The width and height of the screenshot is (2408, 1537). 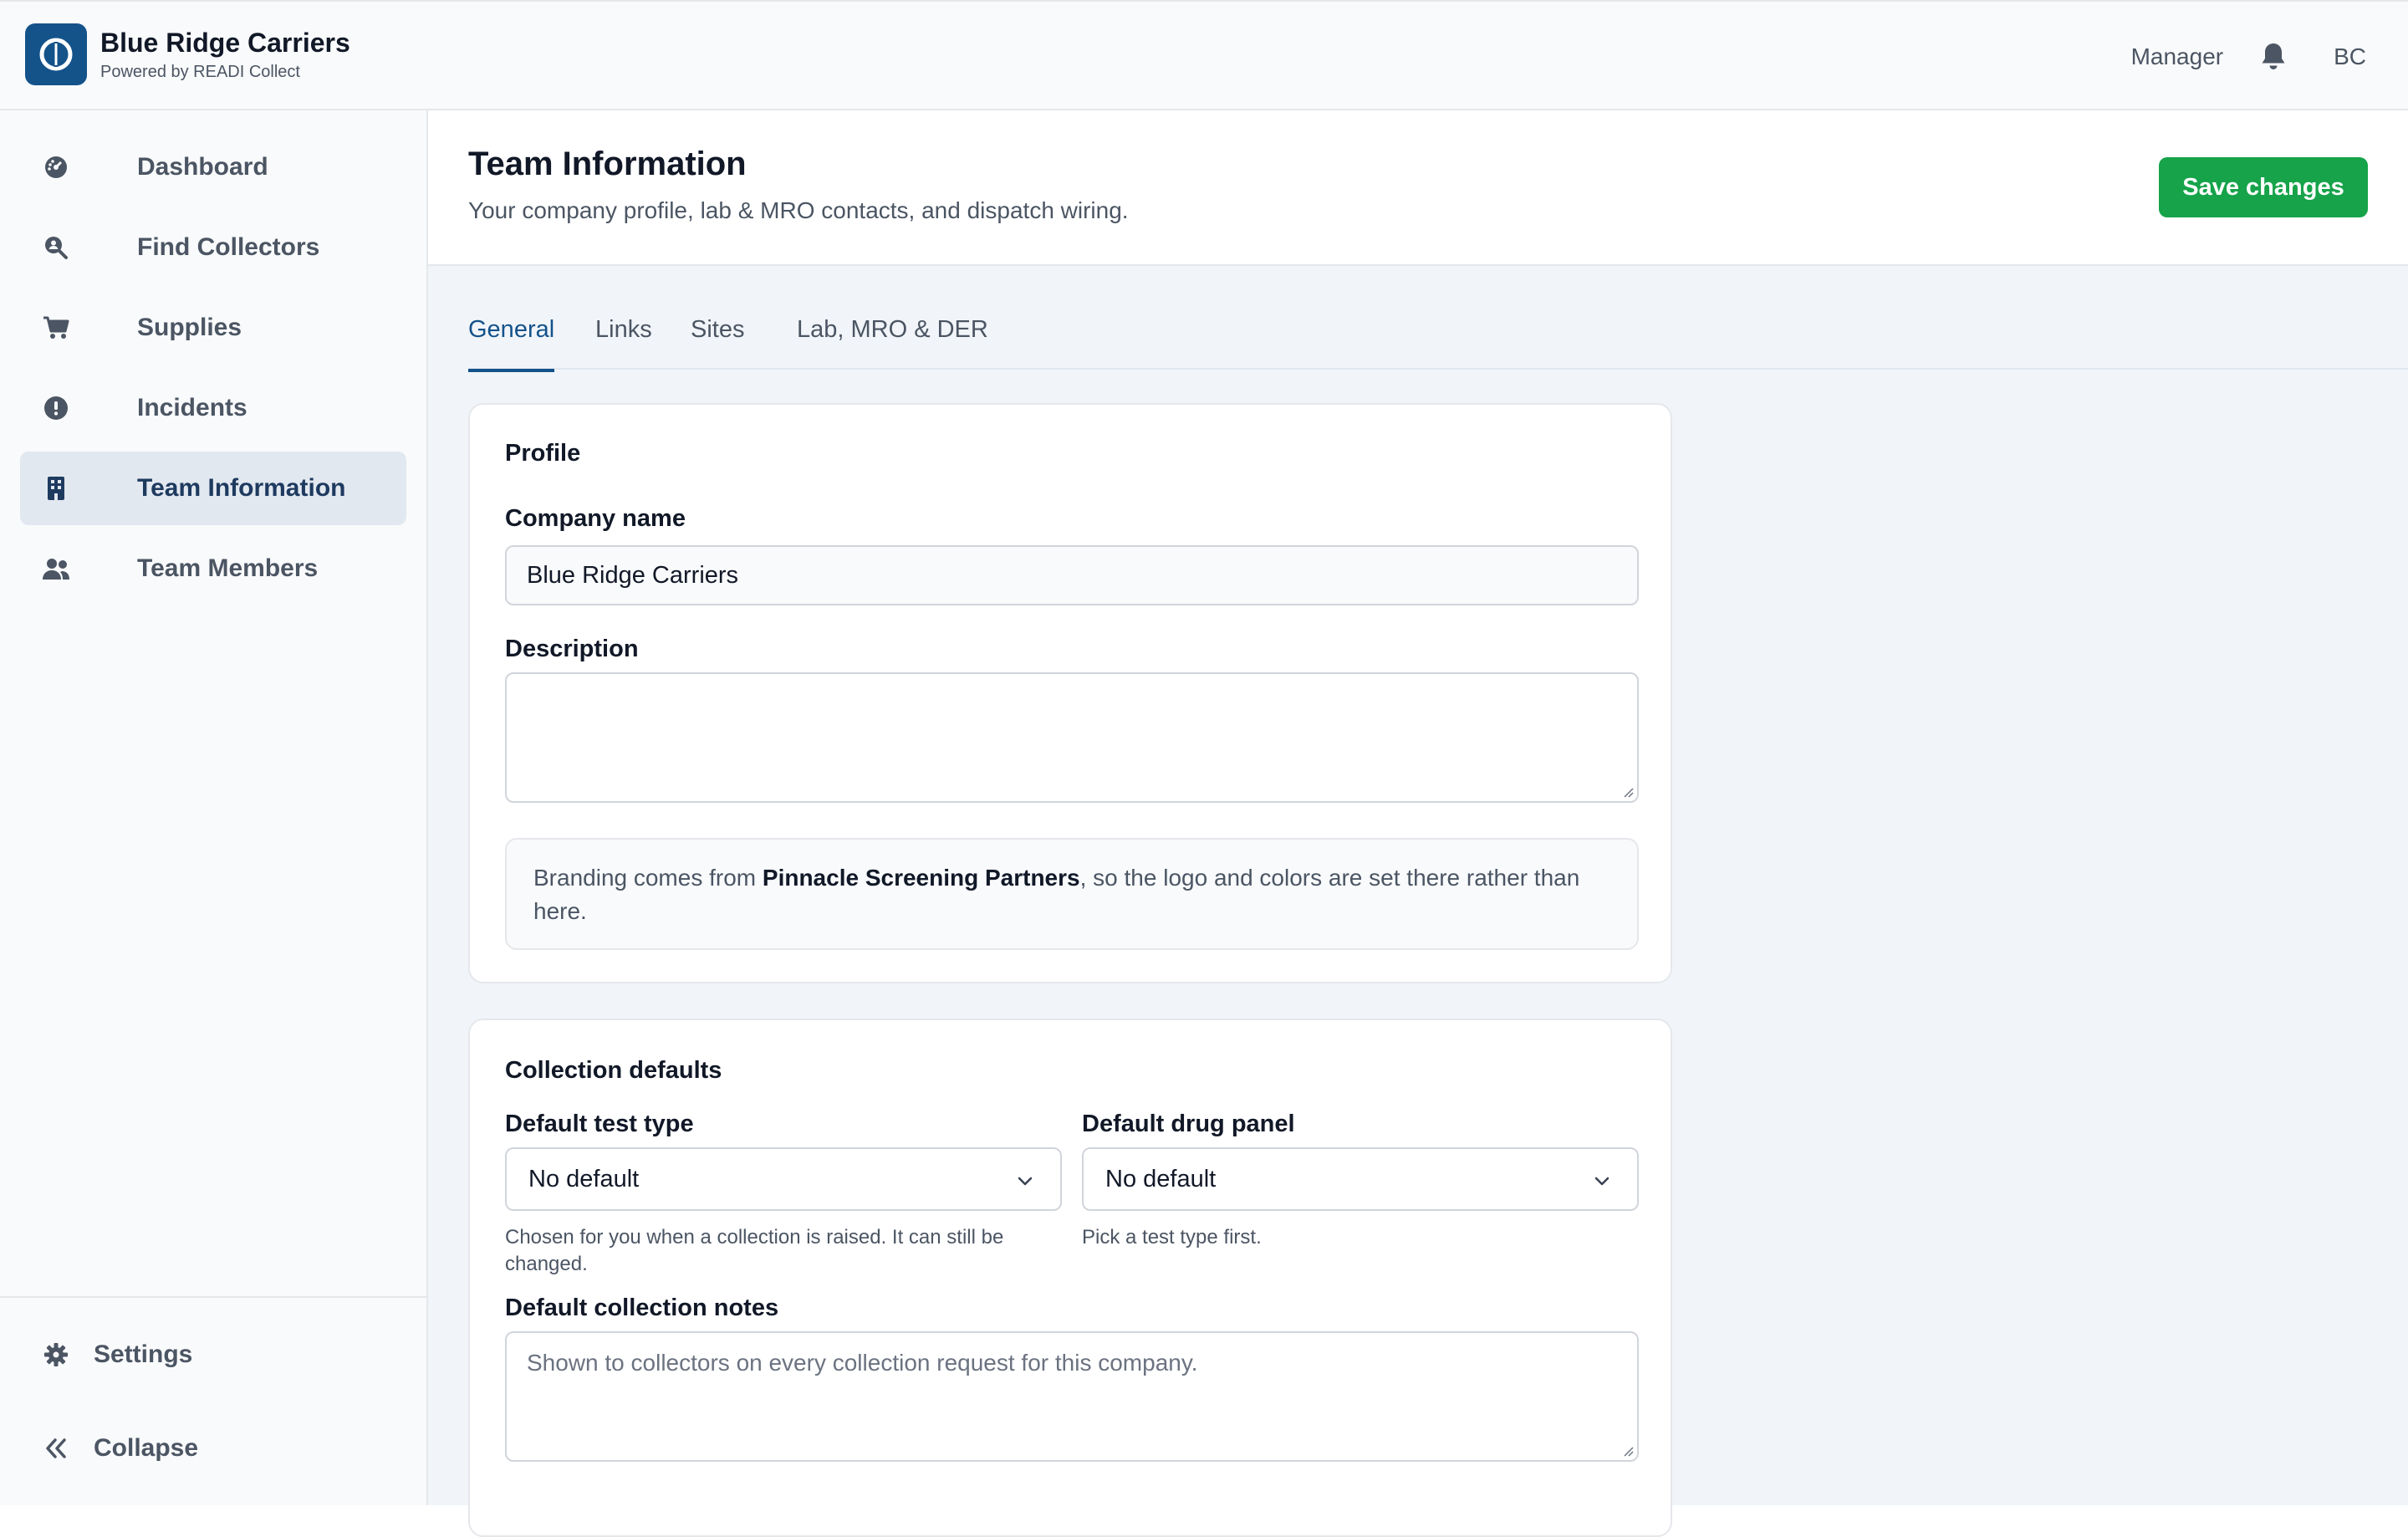 I want to click on description-textarea, so click(x=1072, y=737).